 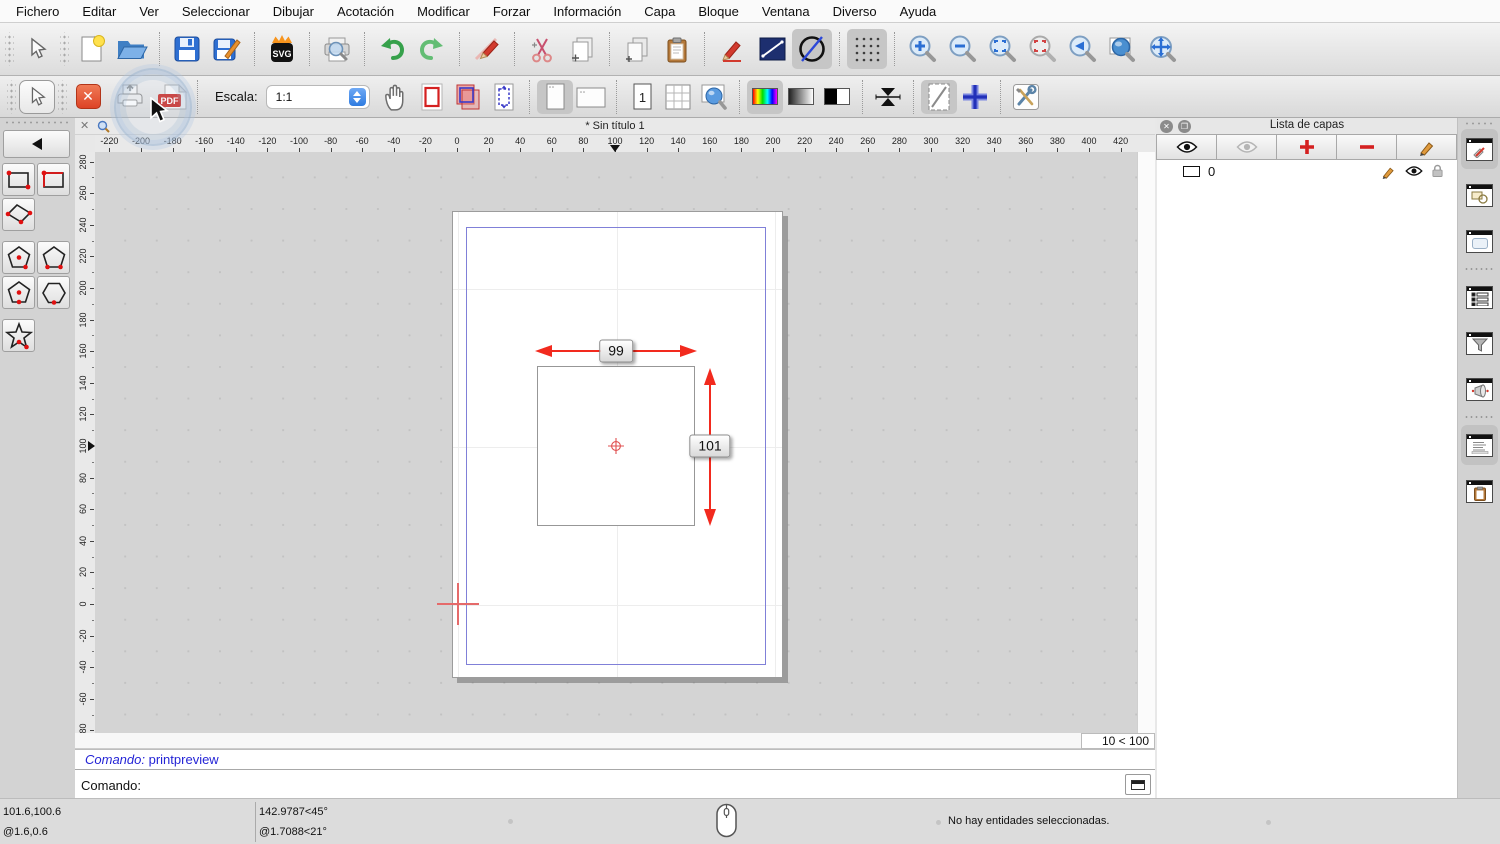 I want to click on rectangle-2points-button, so click(x=18, y=179).